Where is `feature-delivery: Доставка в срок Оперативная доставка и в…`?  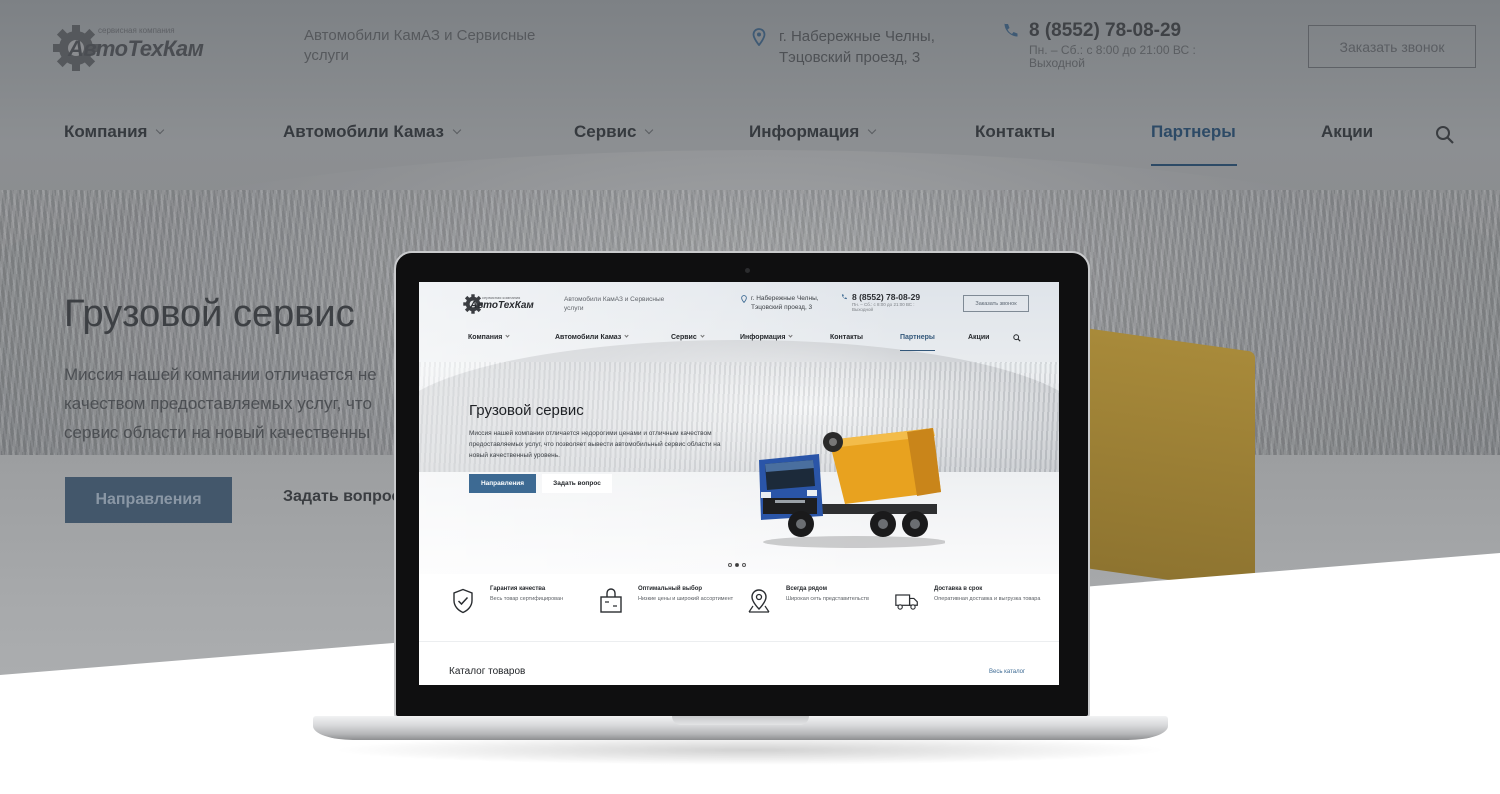
feature-delivery: Доставка в срок Оперативная доставка и в… is located at coordinates (970, 606).